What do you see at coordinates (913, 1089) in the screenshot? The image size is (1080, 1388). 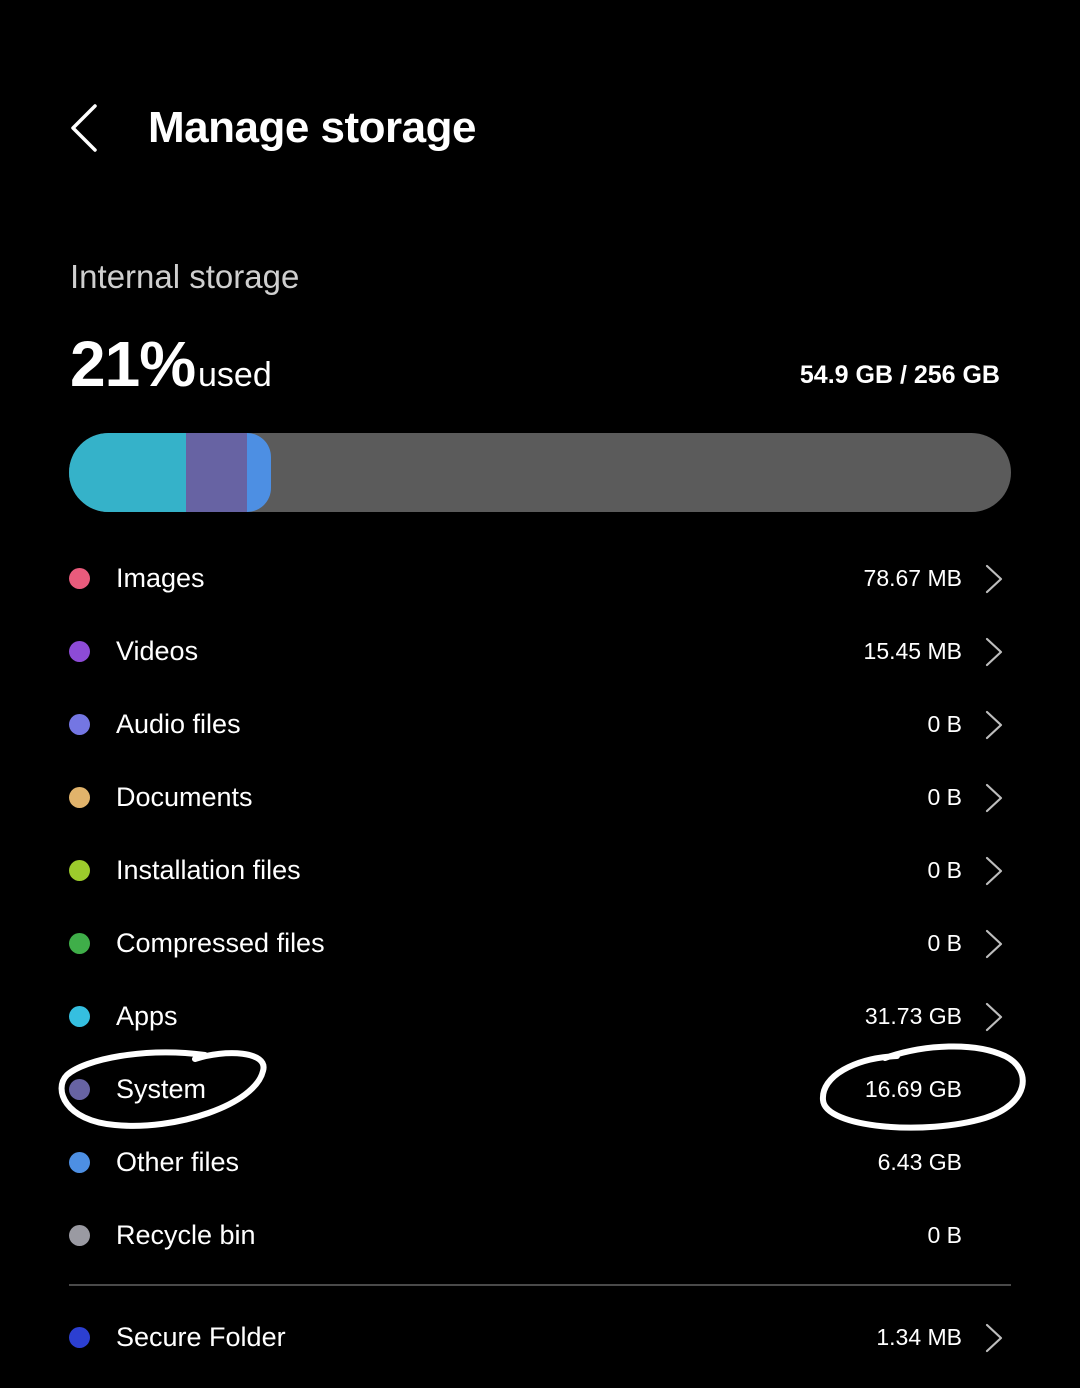 I see `category-size: 16.69 GB` at bounding box center [913, 1089].